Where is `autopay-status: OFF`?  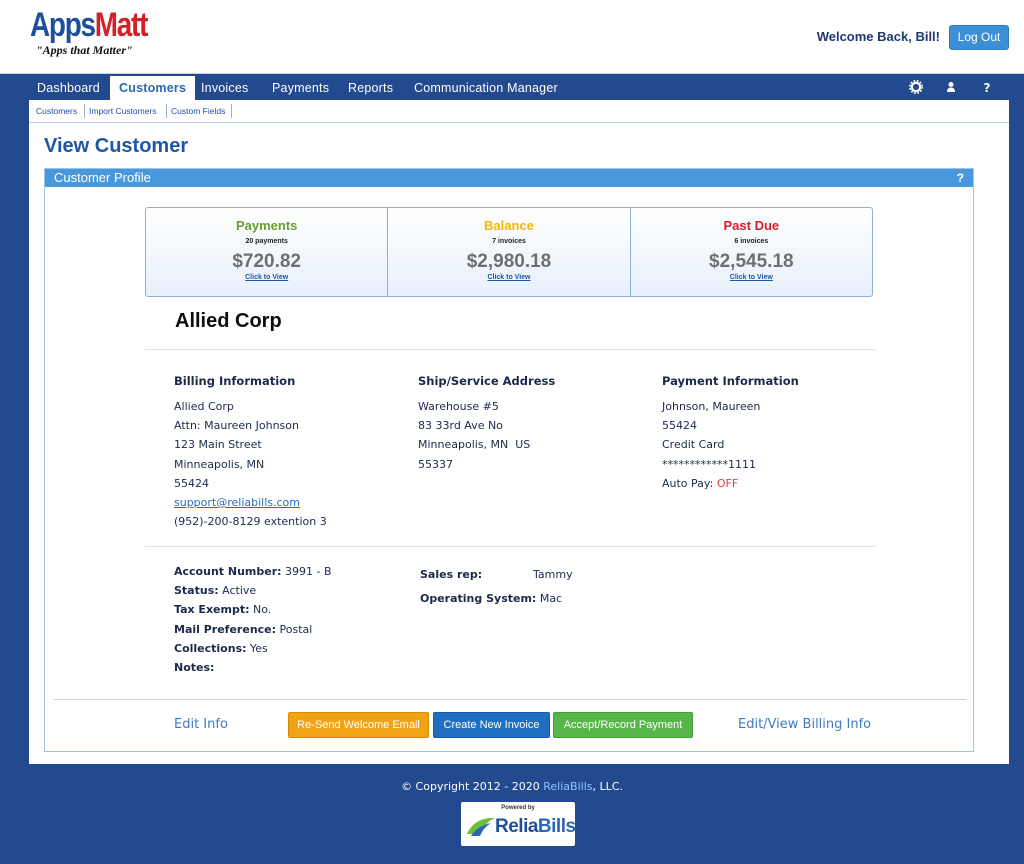
autopay-status: OFF is located at coordinates (727, 483).